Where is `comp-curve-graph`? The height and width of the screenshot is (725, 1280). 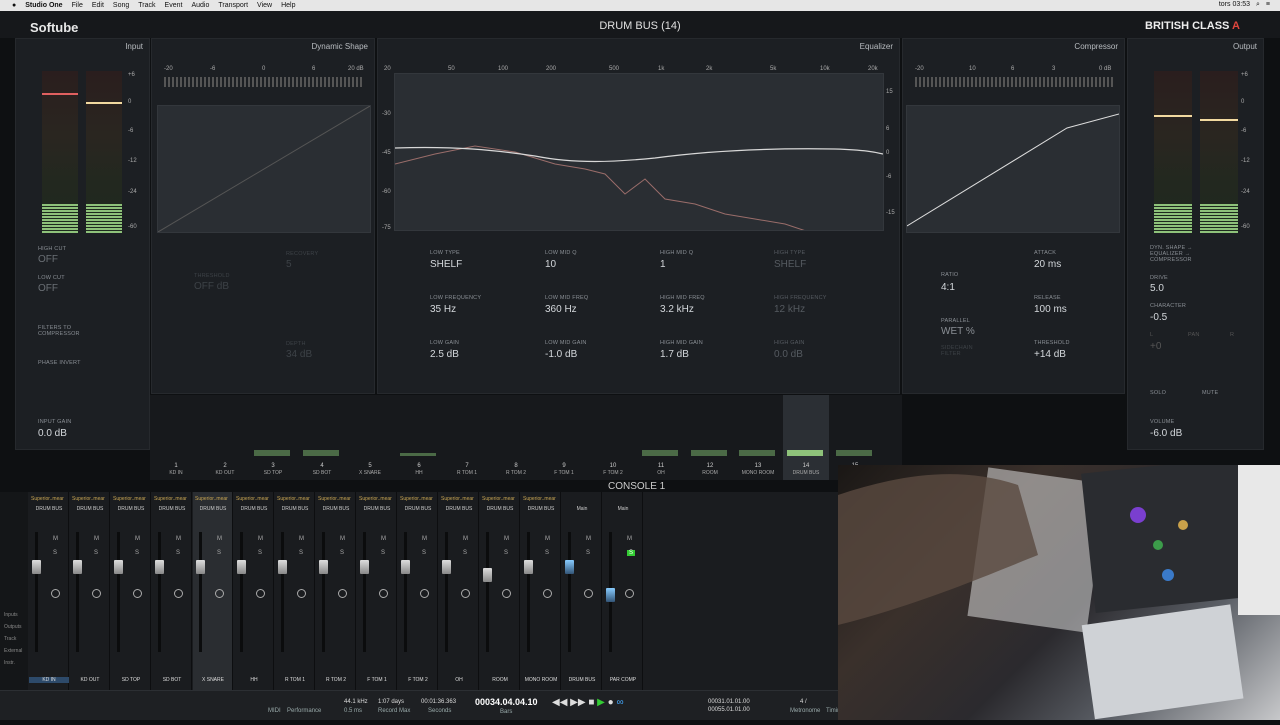
comp-curve-graph is located at coordinates (1013, 169).